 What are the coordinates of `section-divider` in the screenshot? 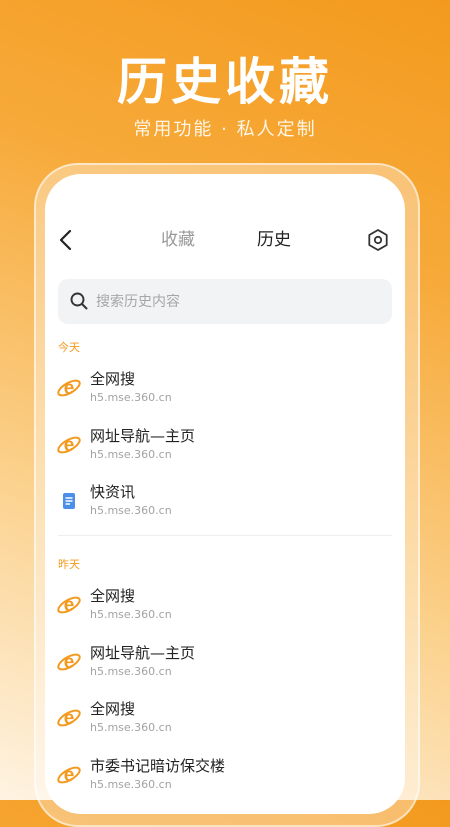 It's located at (225, 535).